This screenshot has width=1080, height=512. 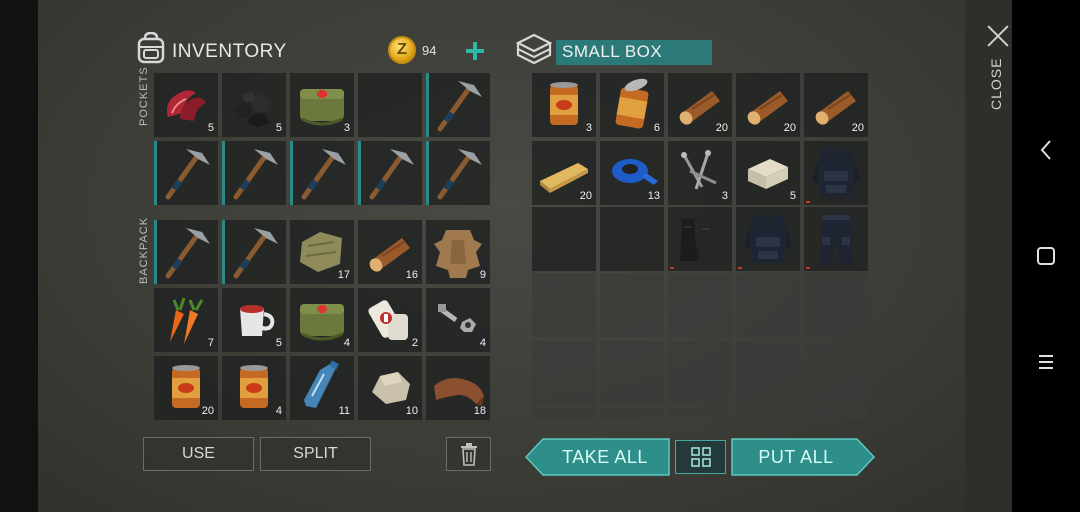 I want to click on backpack-slot: 2, so click(x=390, y=320).